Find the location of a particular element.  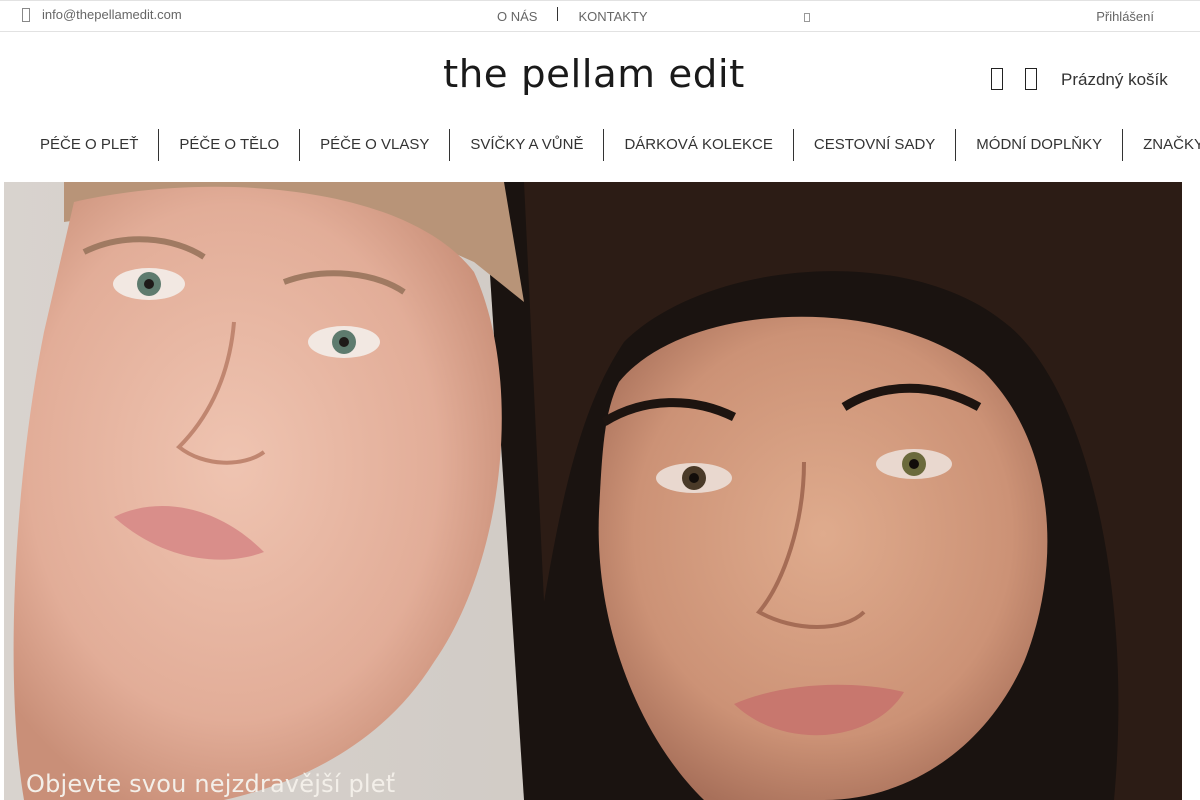

nav-hair-care: PÉČE O VLASY is located at coordinates (374, 145).